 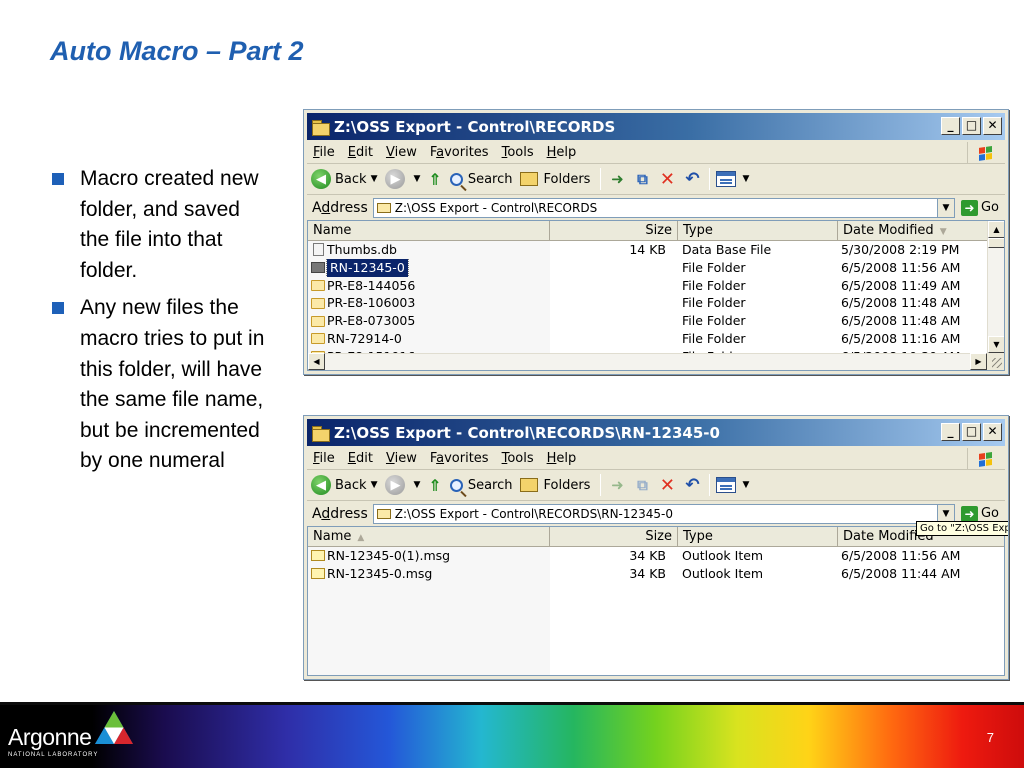 I want to click on footer-band, so click(x=512, y=735).